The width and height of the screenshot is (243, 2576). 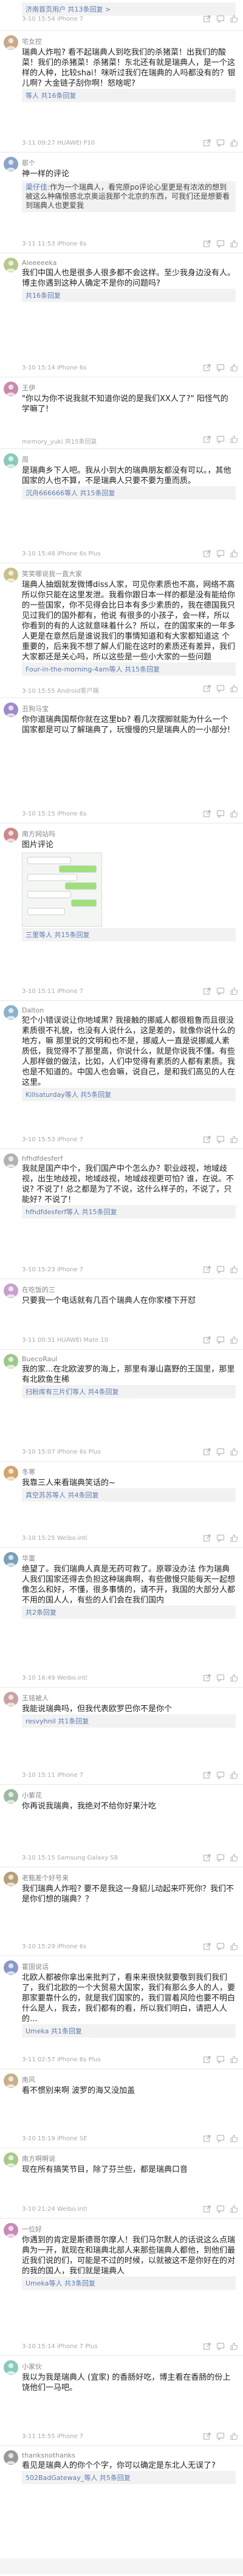 What do you see at coordinates (62, 890) in the screenshot?
I see `comment-image` at bounding box center [62, 890].